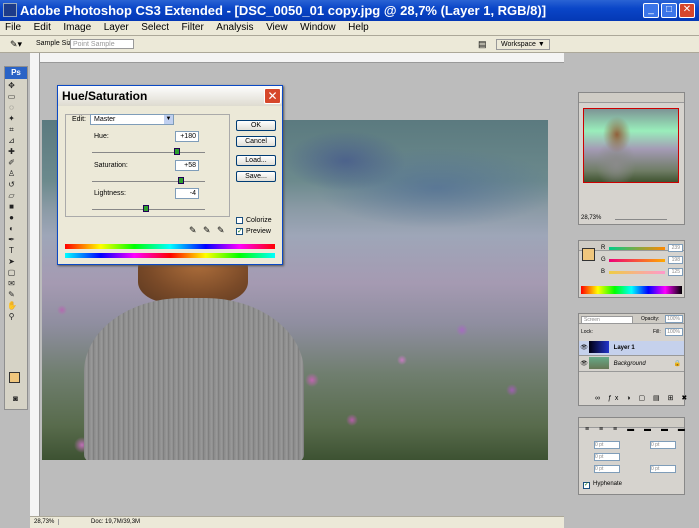 This screenshot has height=528, width=699. Describe the element at coordinates (637, 272) in the screenshot. I see `b-slider` at that location.